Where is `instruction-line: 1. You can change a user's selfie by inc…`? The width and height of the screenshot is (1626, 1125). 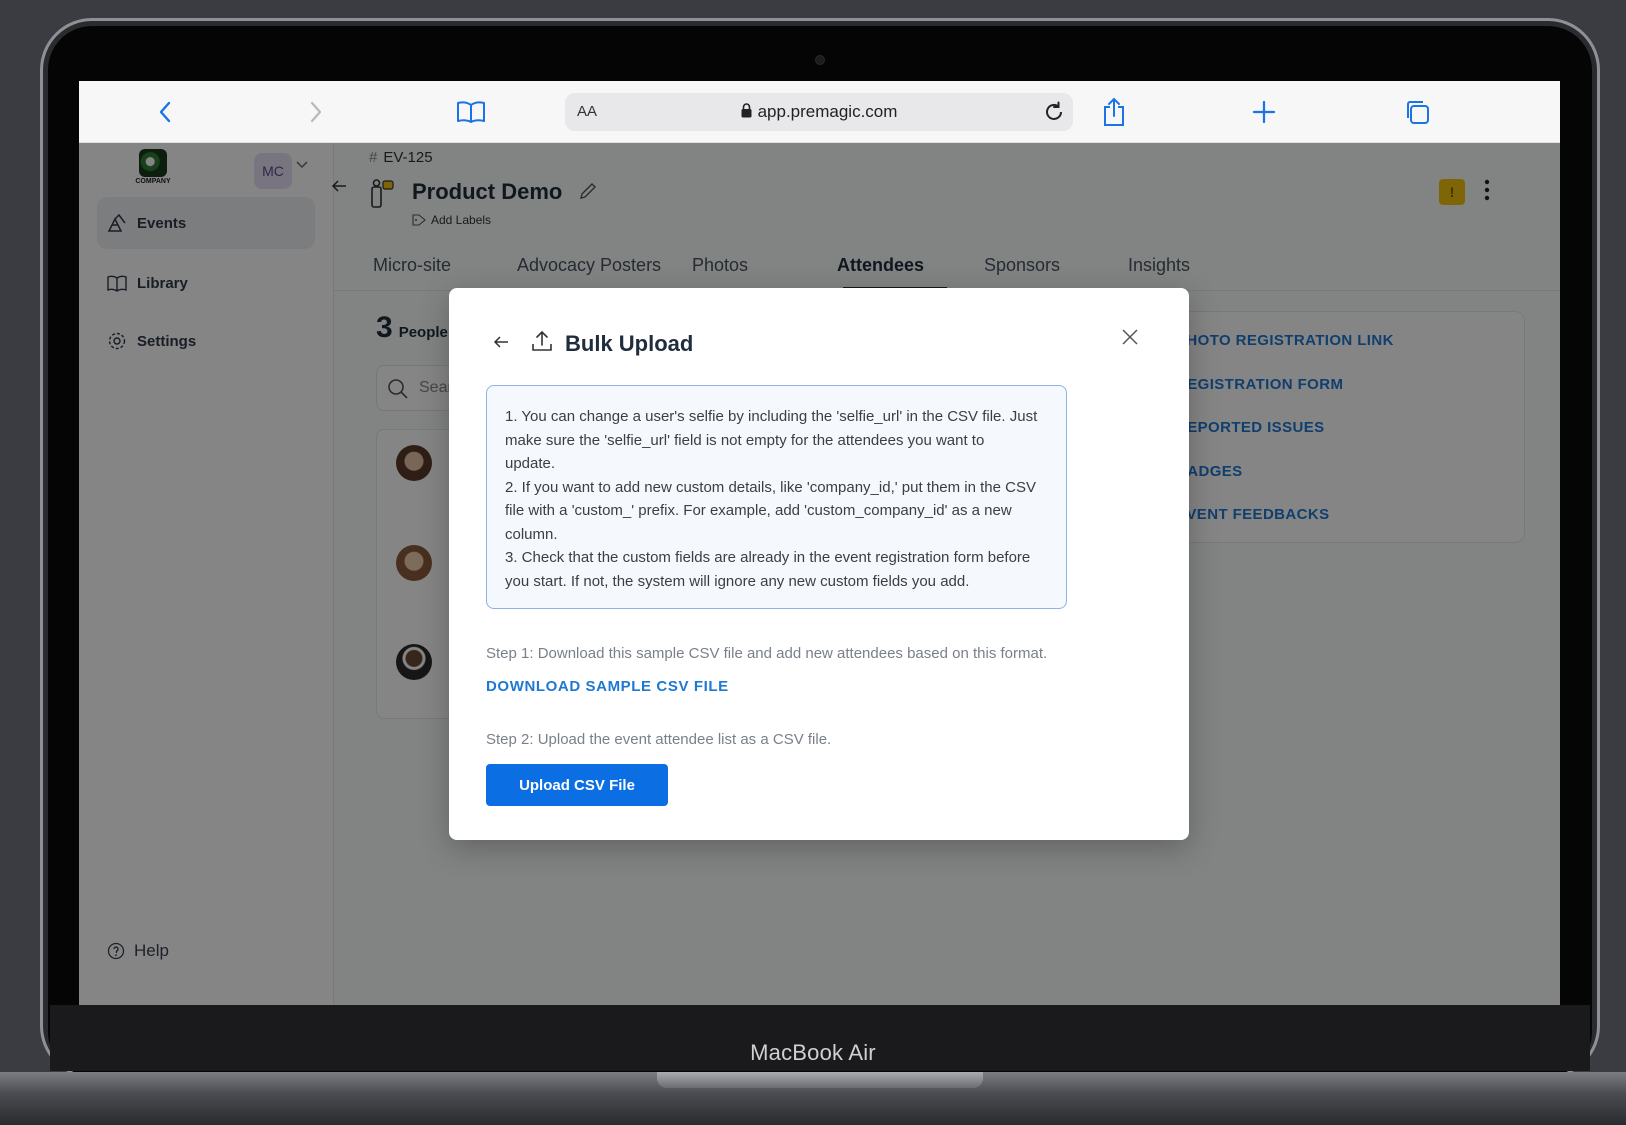
instruction-line: 1. You can change a user's selfie by inc… is located at coordinates (771, 416).